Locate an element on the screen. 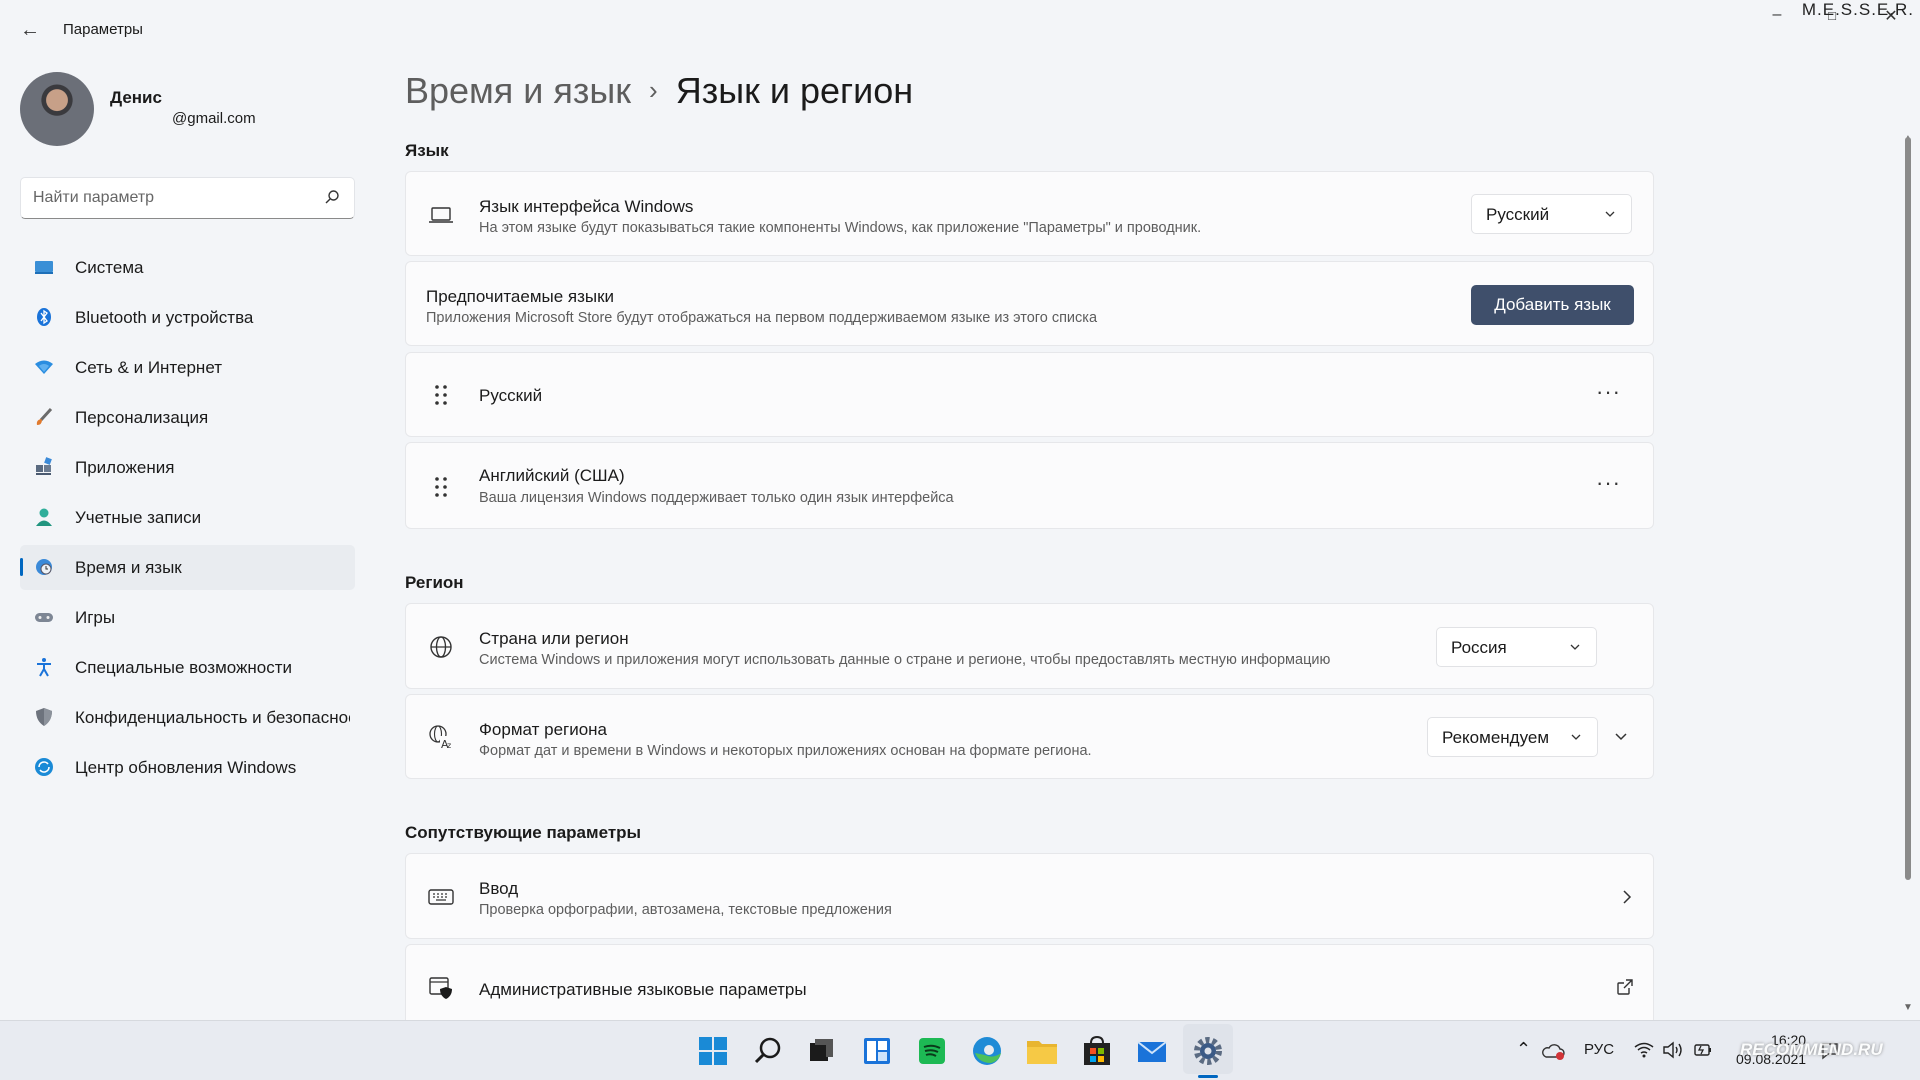 The image size is (1920, 1080). chevron-up-icon: ⌃ is located at coordinates (1523, 1049).